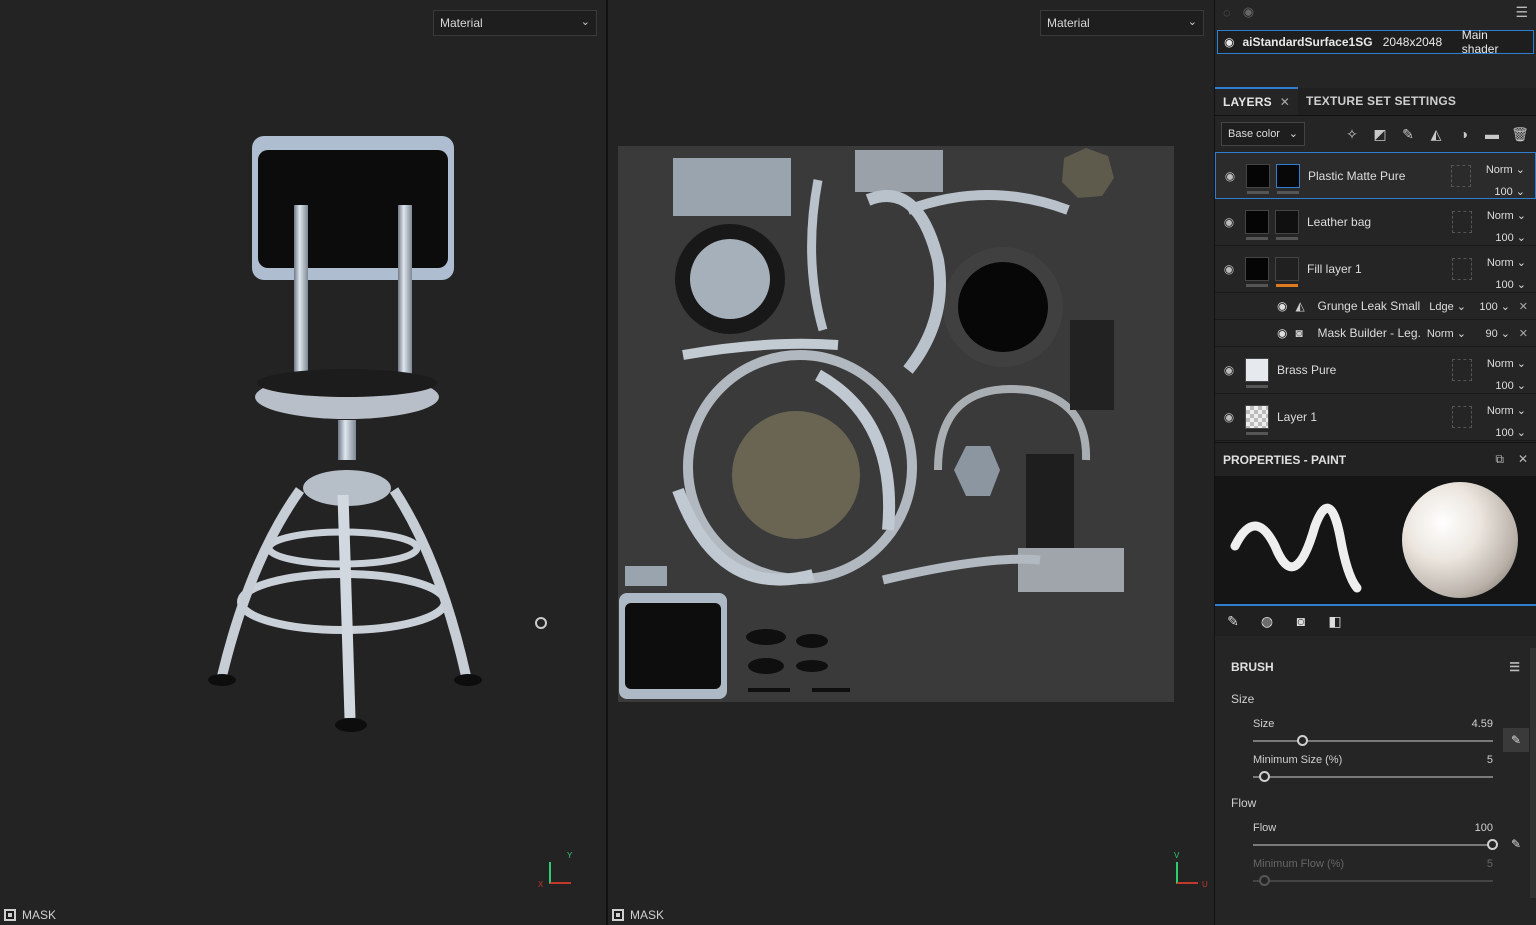 Image resolution: width=1536 pixels, height=925 pixels. What do you see at coordinates (1533, 773) in the screenshot?
I see `scrollbar` at bounding box center [1533, 773].